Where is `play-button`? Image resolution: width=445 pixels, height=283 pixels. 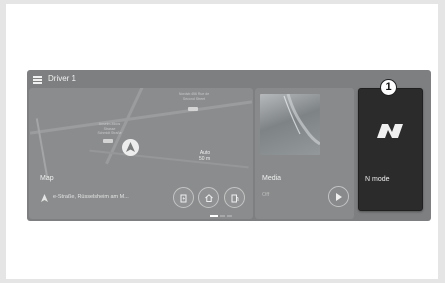 play-button is located at coordinates (338, 196).